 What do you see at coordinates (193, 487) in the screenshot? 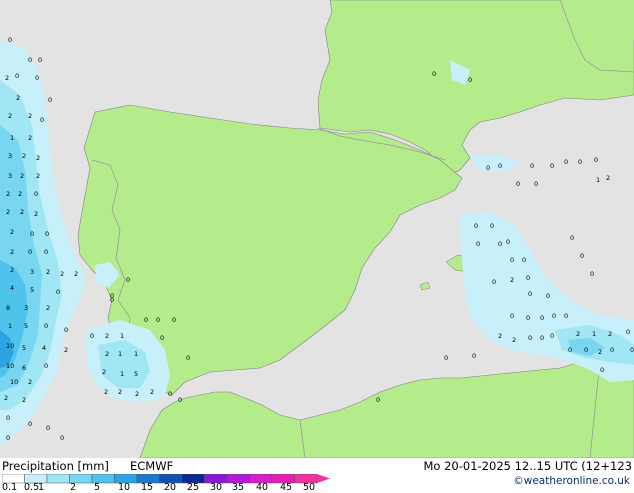
I see `legend-tick-label: 25` at bounding box center [193, 487].